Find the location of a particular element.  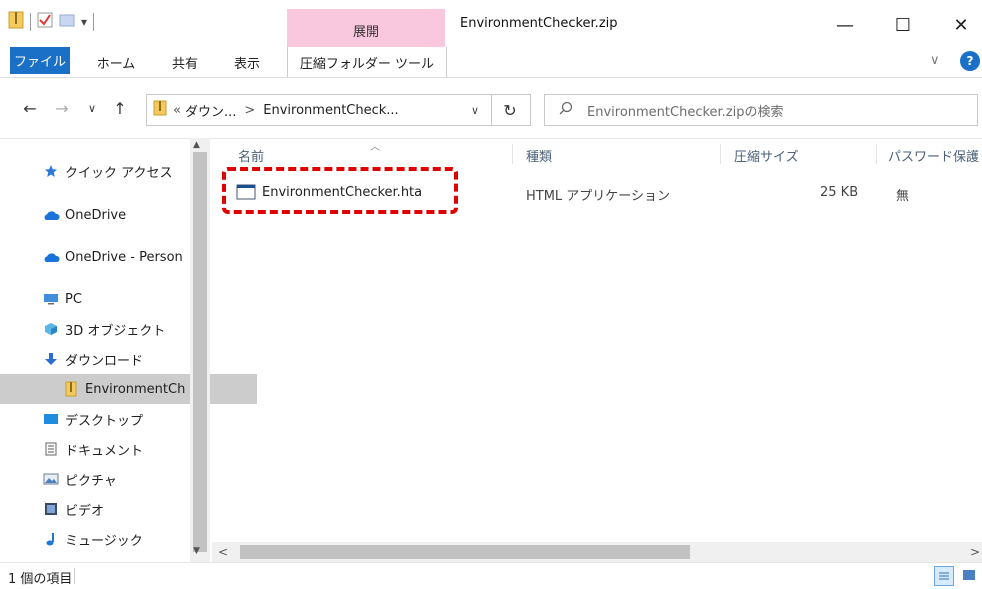

address-bar: « ダウン... > EnvironmentCheck... ∨ is located at coordinates (319, 110).